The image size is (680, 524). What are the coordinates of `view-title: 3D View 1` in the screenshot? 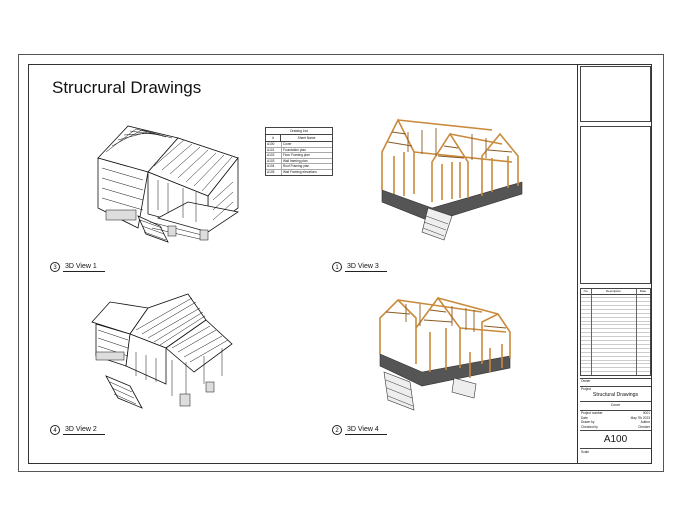 It's located at (84, 267).